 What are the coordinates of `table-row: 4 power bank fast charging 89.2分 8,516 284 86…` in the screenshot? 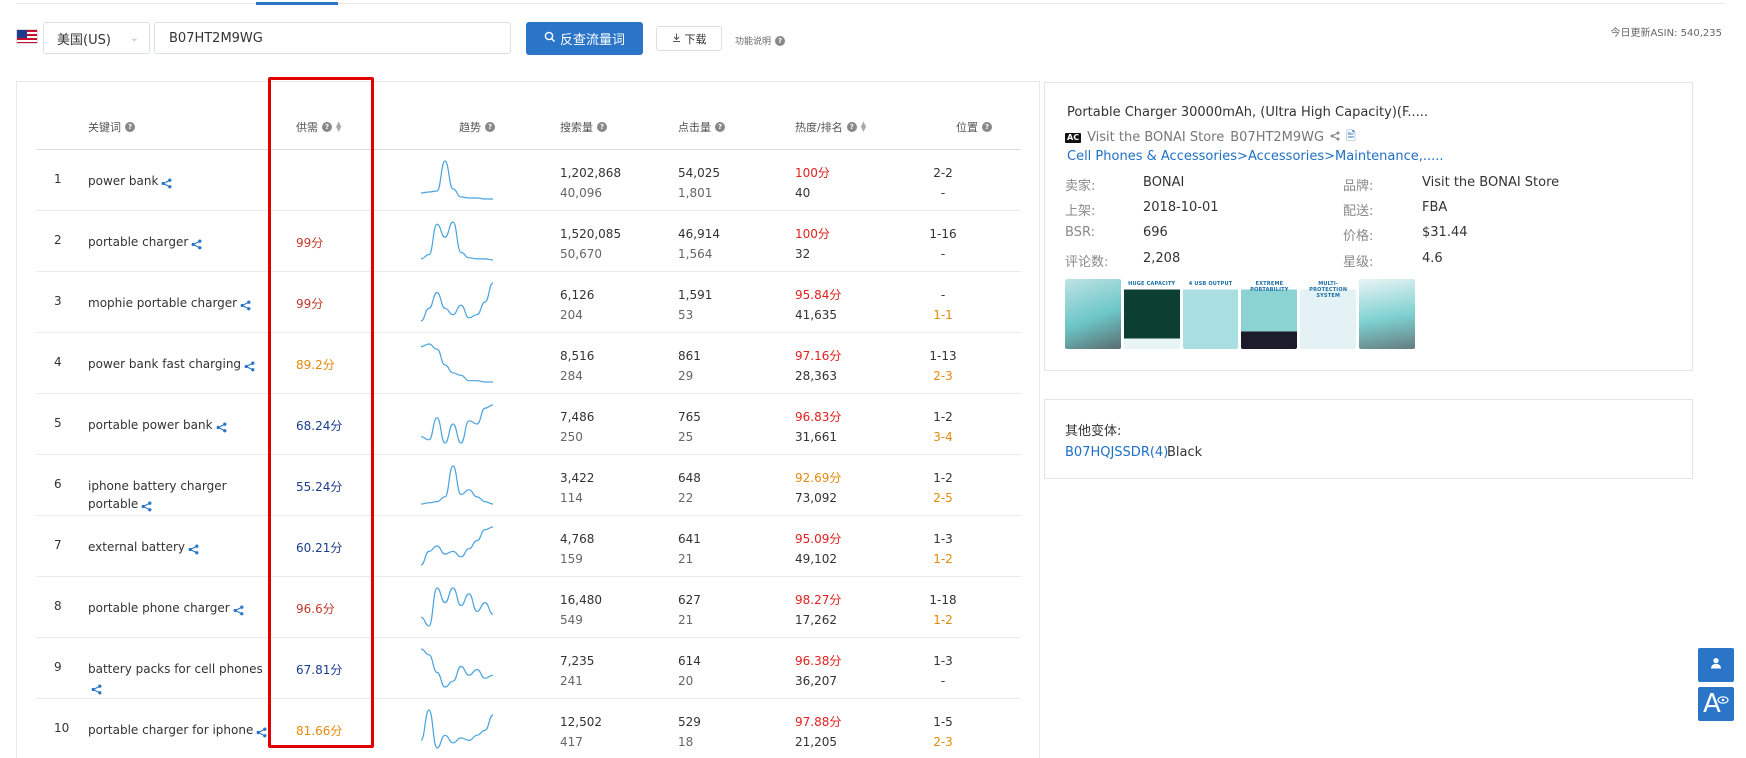 It's located at (528, 363).